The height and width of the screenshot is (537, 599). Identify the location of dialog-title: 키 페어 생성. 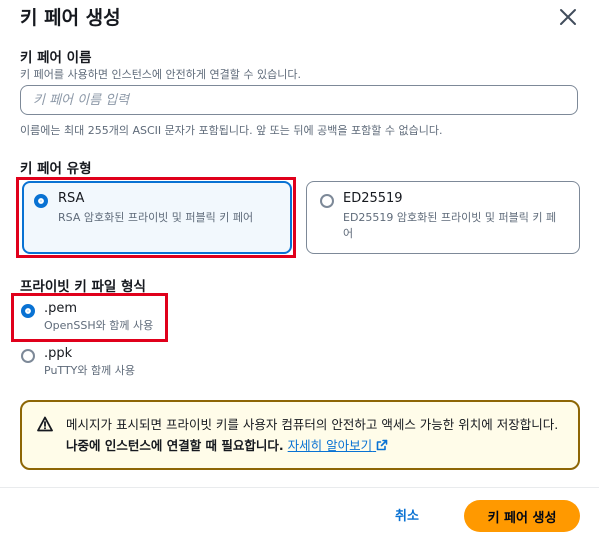
(70, 18).